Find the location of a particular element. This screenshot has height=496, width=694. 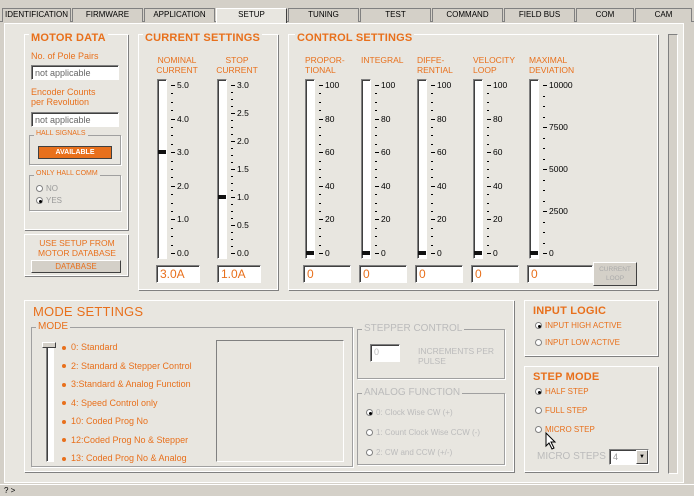

mode-item: 12:Coded Prog No & Stepper is located at coordinates (125, 440).